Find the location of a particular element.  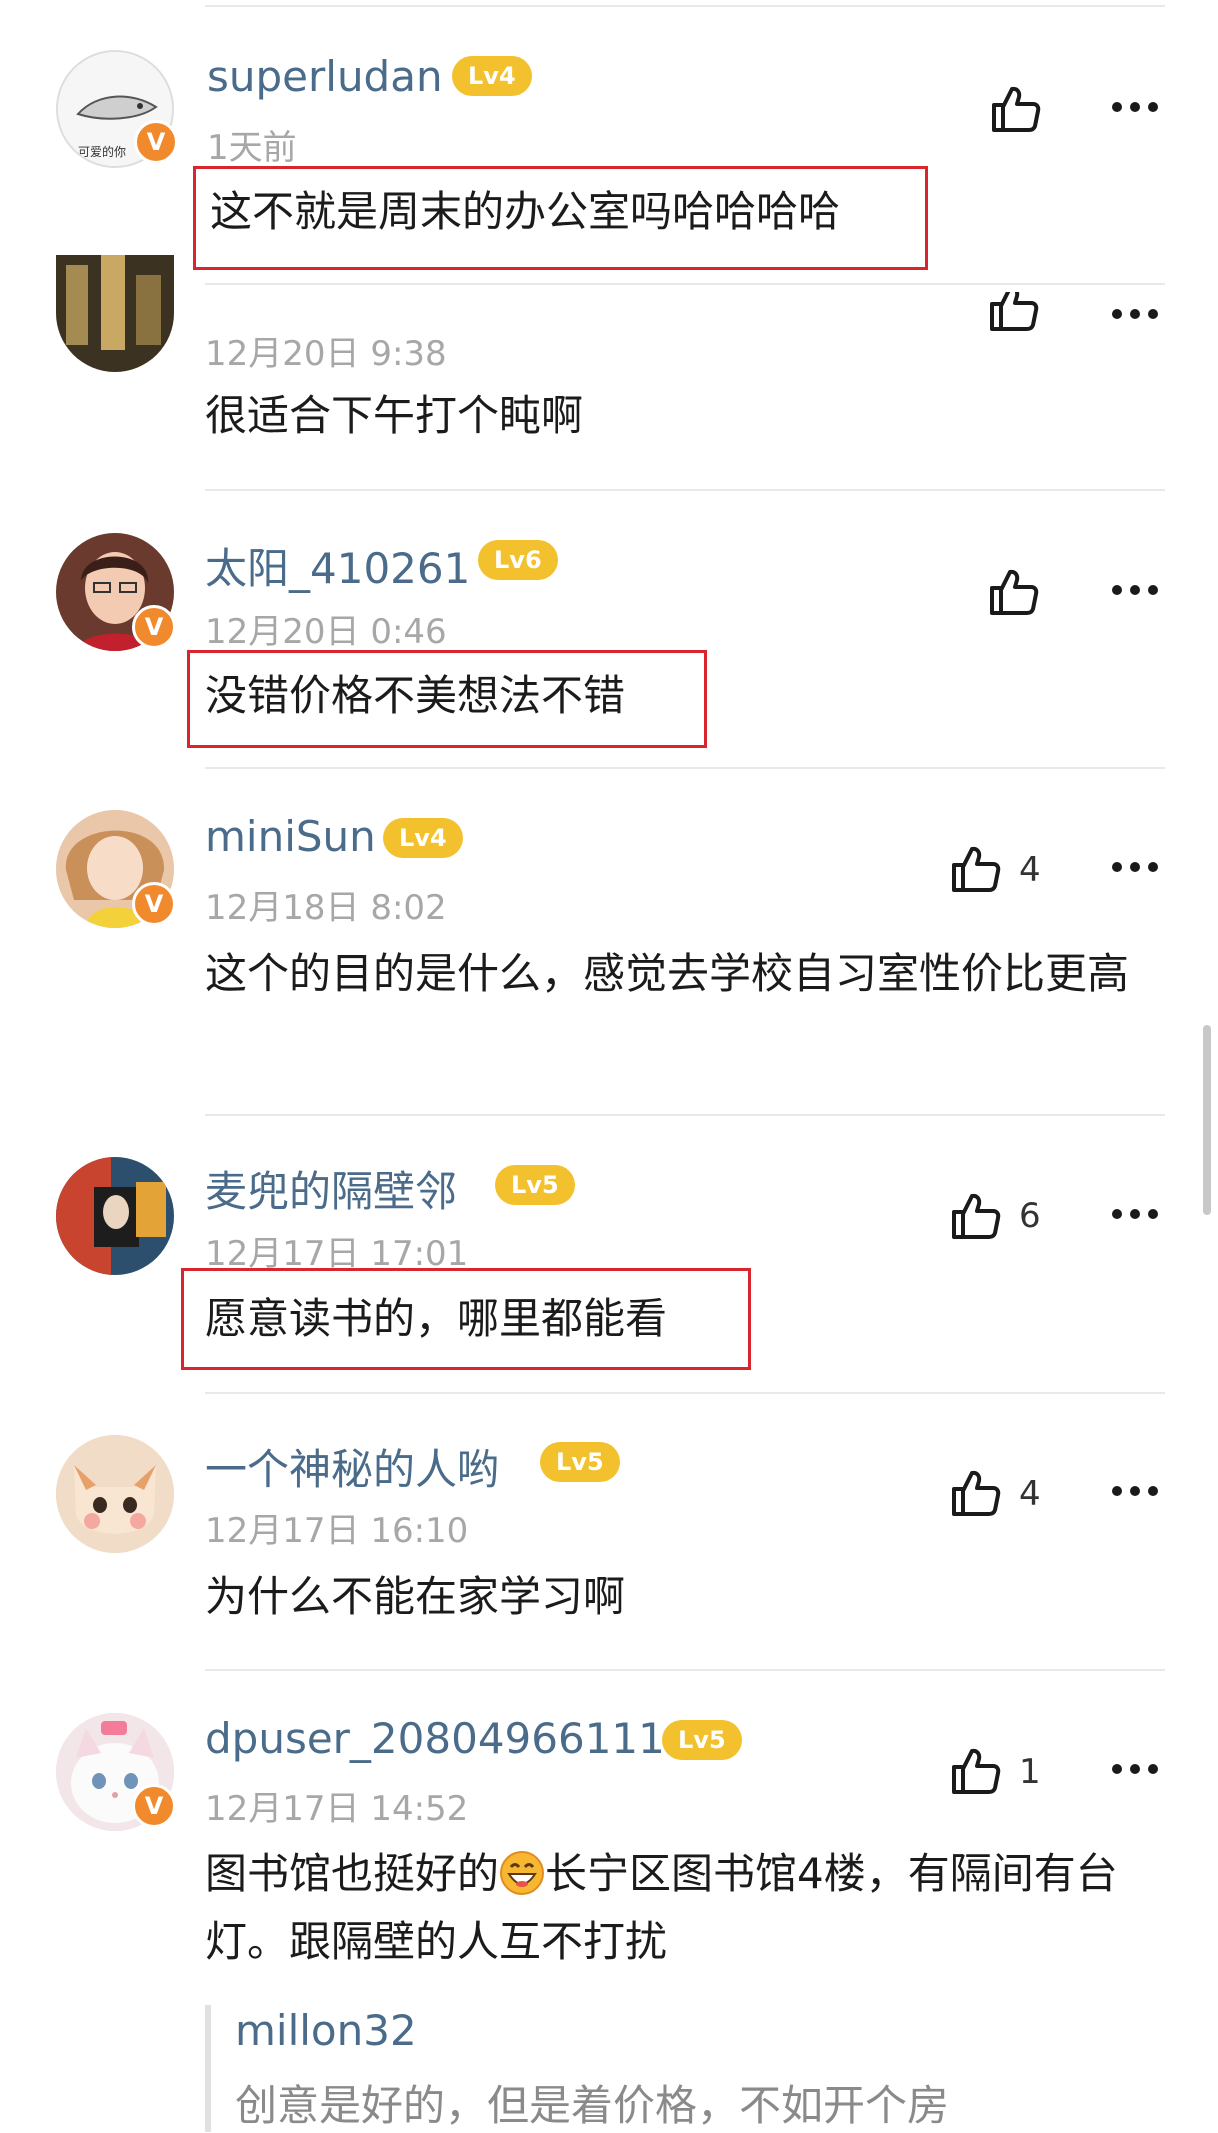

comment-time: 12月18日 8:02 is located at coordinates (326, 908).